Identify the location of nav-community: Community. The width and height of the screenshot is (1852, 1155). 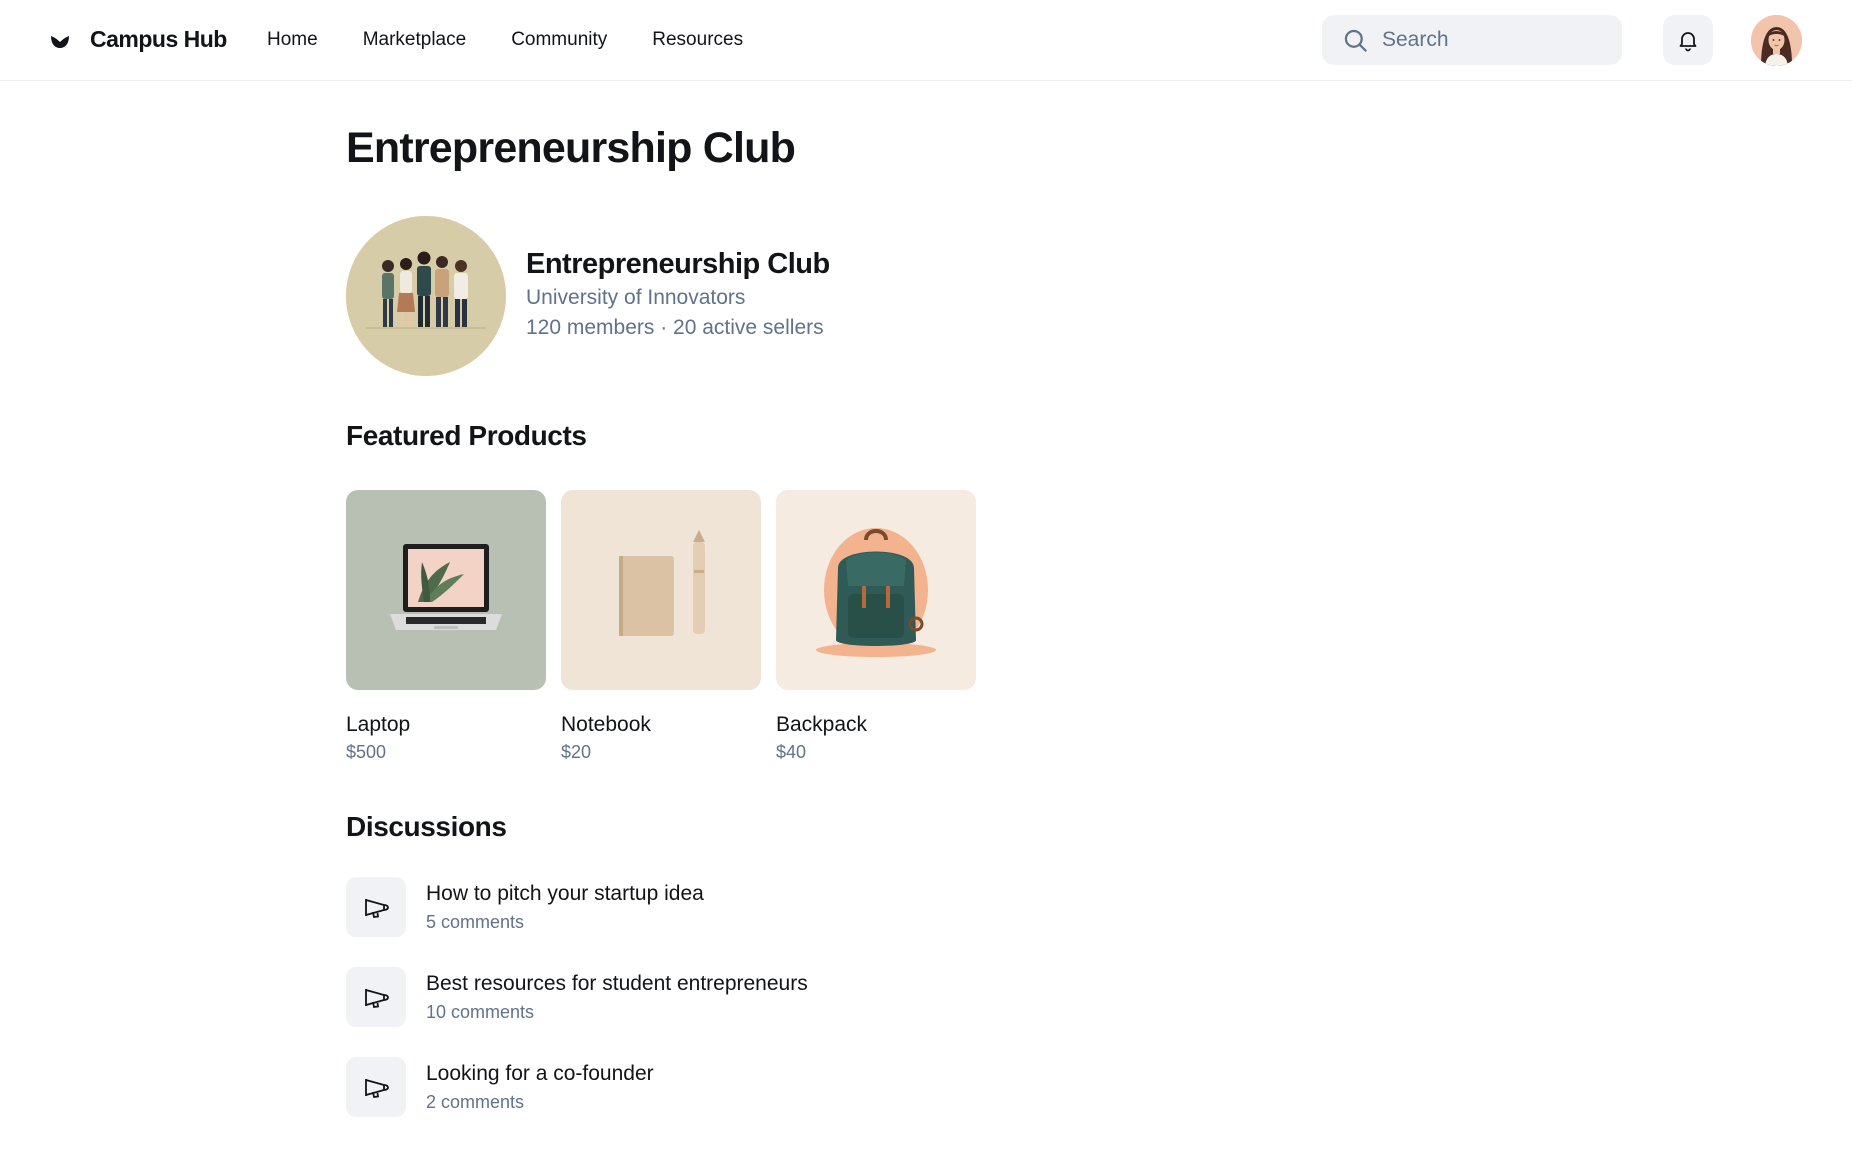
(559, 40).